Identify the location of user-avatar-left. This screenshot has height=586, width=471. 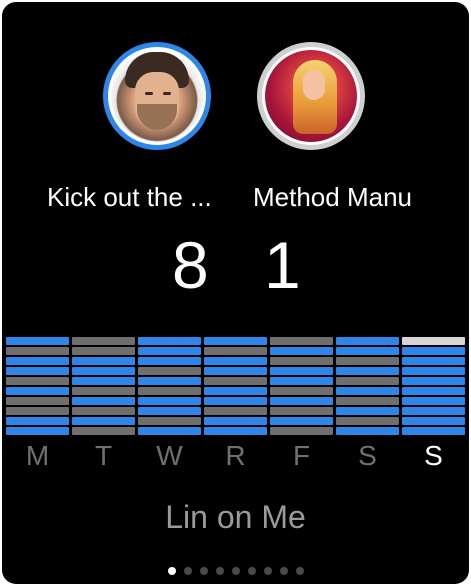
(157, 96).